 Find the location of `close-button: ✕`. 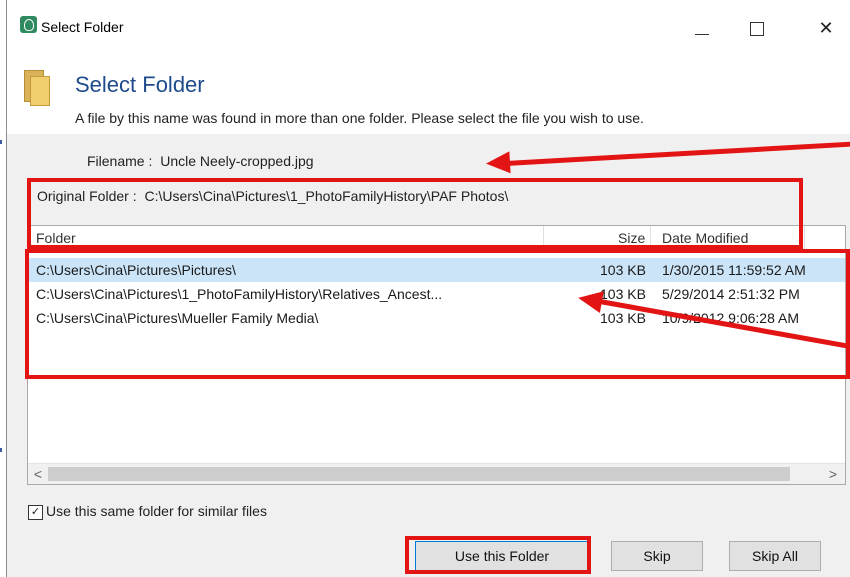

close-button: ✕ is located at coordinates (826, 28).